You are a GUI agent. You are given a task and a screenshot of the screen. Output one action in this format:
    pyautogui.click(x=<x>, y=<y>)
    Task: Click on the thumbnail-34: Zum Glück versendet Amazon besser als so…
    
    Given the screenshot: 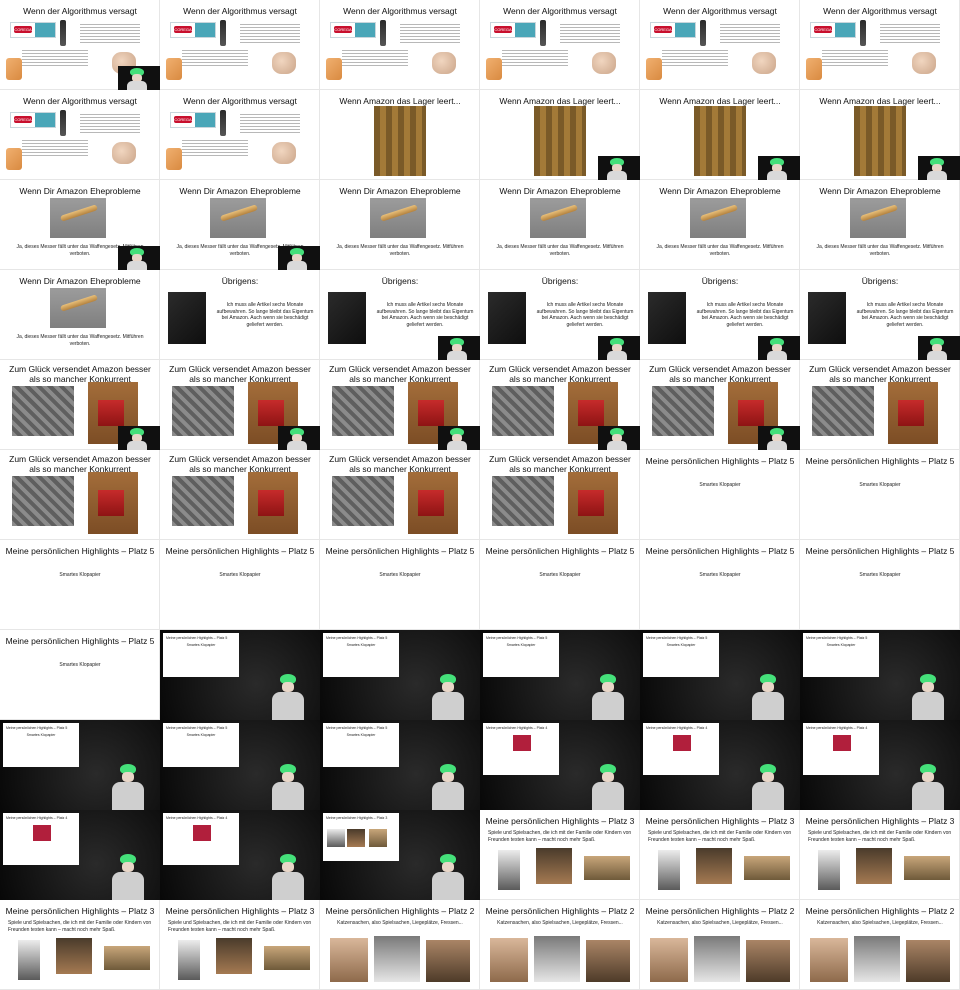 What is the action you would take?
    pyautogui.click(x=560, y=495)
    